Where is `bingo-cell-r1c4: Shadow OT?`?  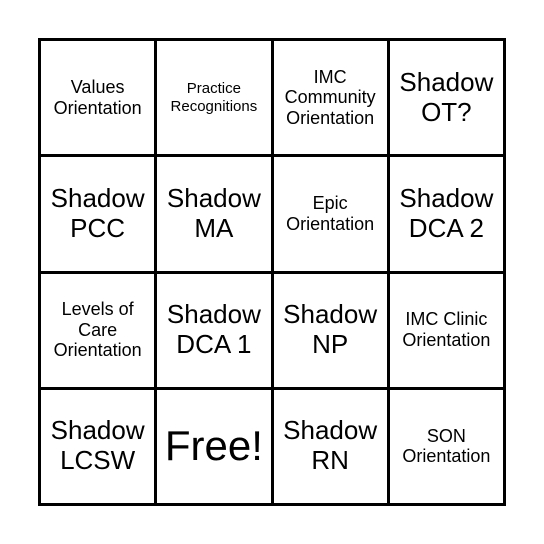
bingo-cell-r1c4: Shadow OT? is located at coordinates (446, 98).